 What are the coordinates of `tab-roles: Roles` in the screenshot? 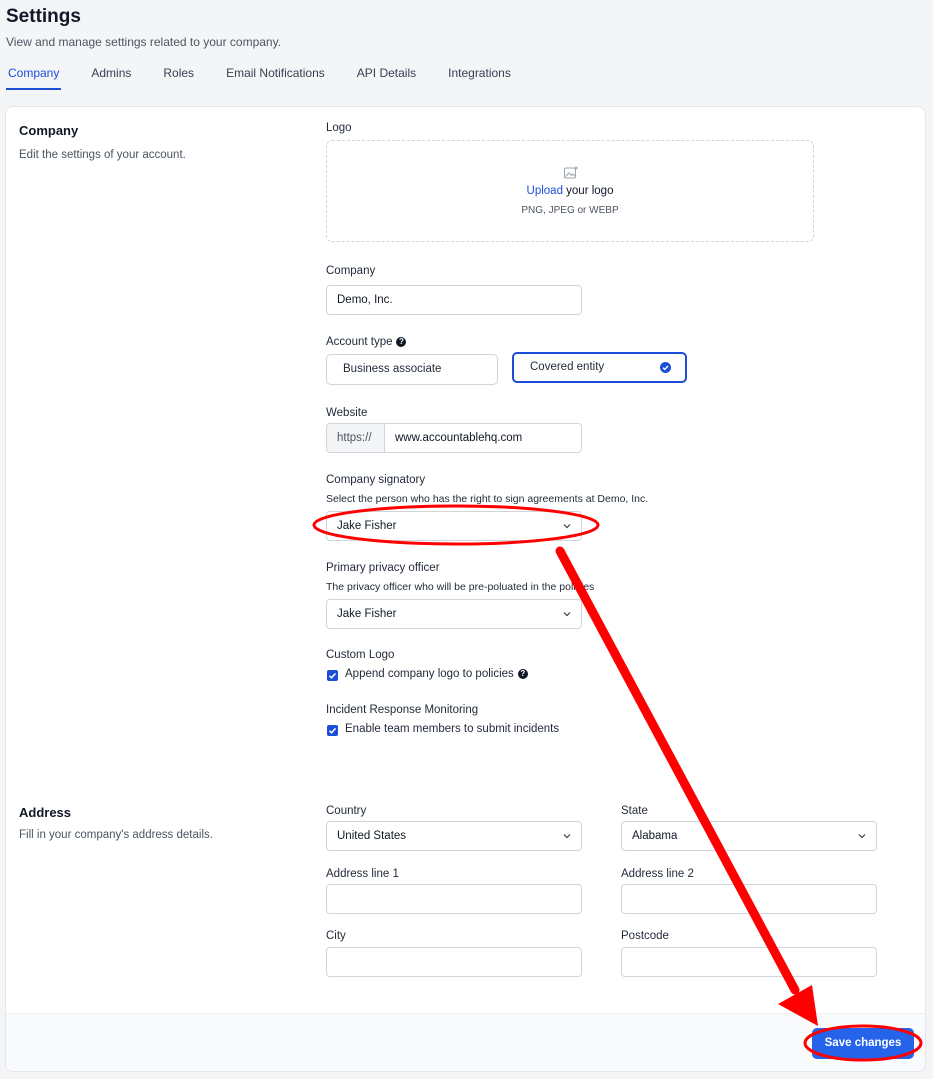 It's located at (178, 76).